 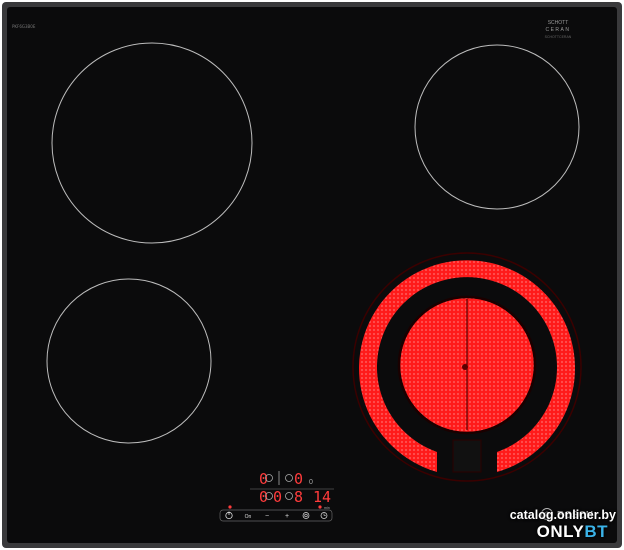 What do you see at coordinates (277, 497) in the screenshot?
I see `display-row2-mid: 0` at bounding box center [277, 497].